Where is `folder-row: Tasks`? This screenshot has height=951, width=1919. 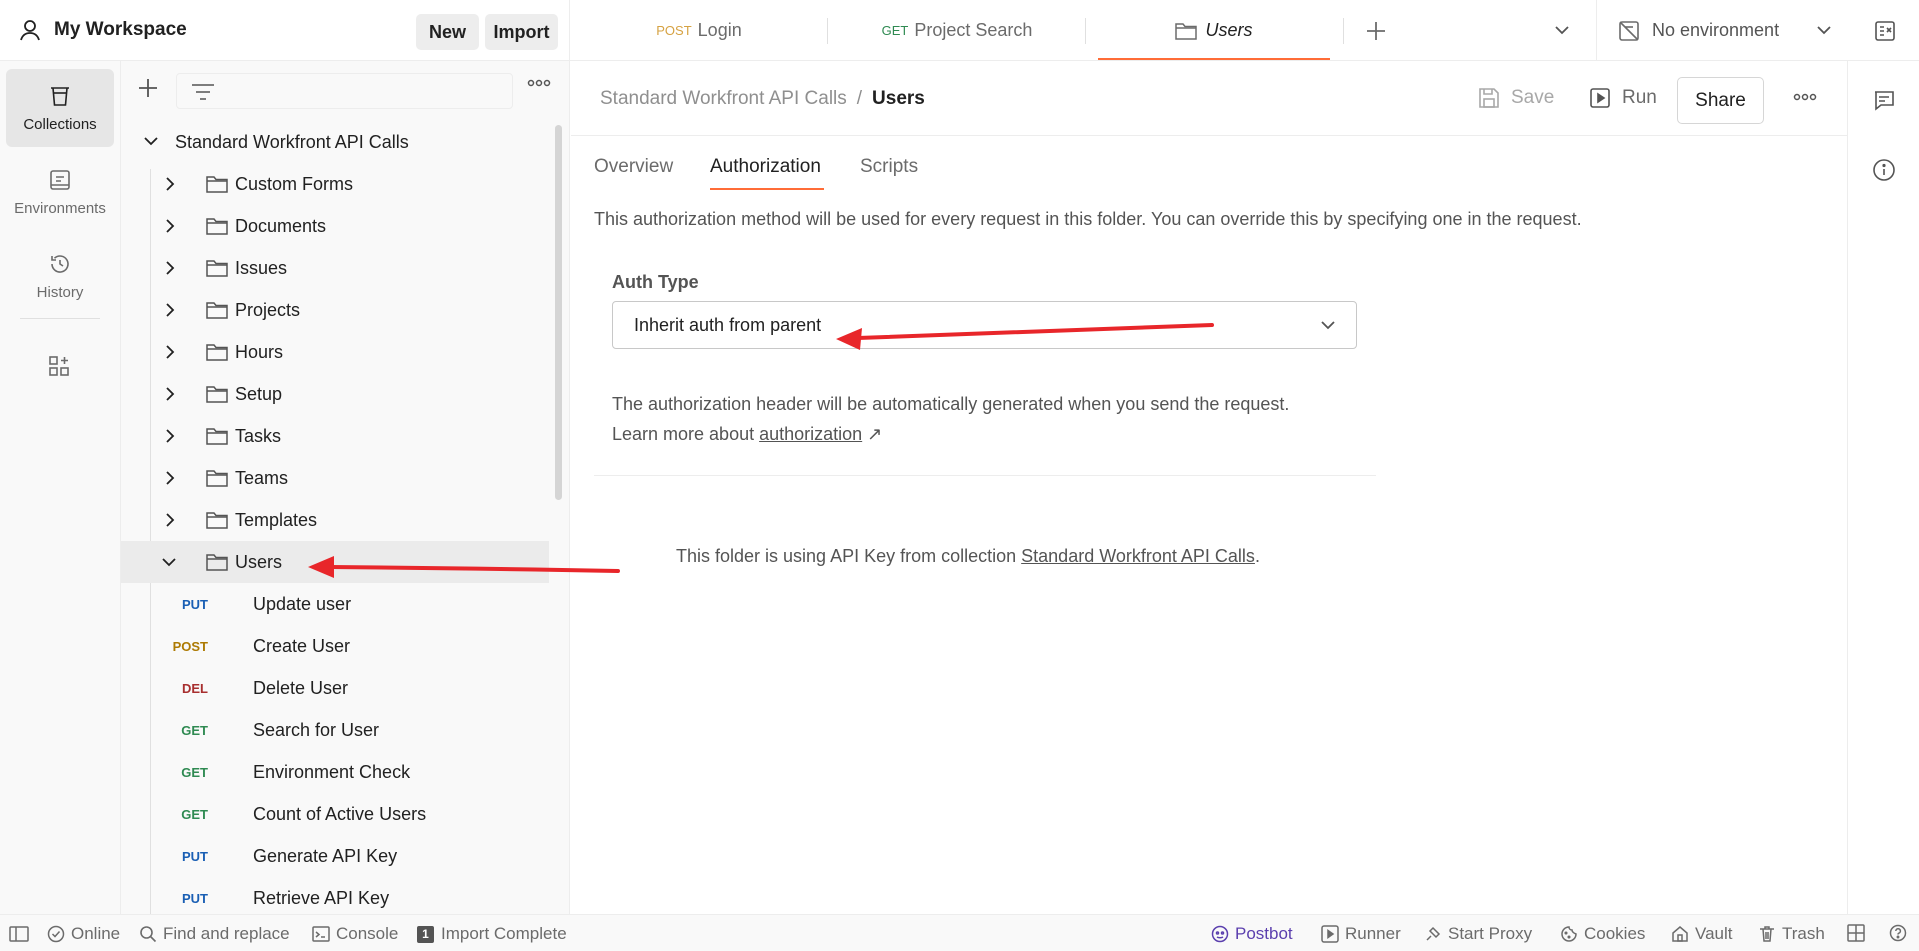
folder-row: Tasks is located at coordinates (335, 436).